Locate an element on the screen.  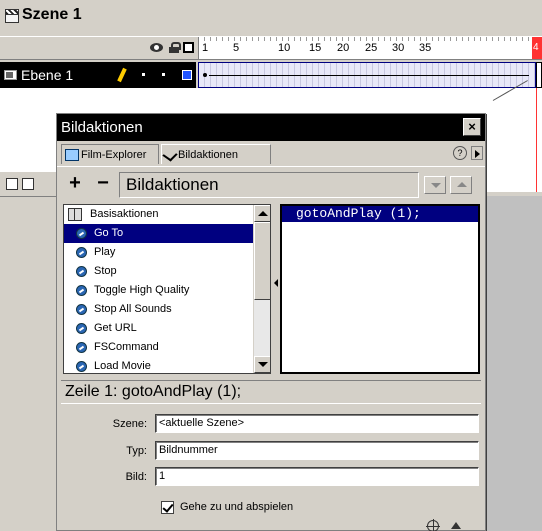
goto-and-play-option: Gehe zu und abspielen is located at coordinates (227, 507).